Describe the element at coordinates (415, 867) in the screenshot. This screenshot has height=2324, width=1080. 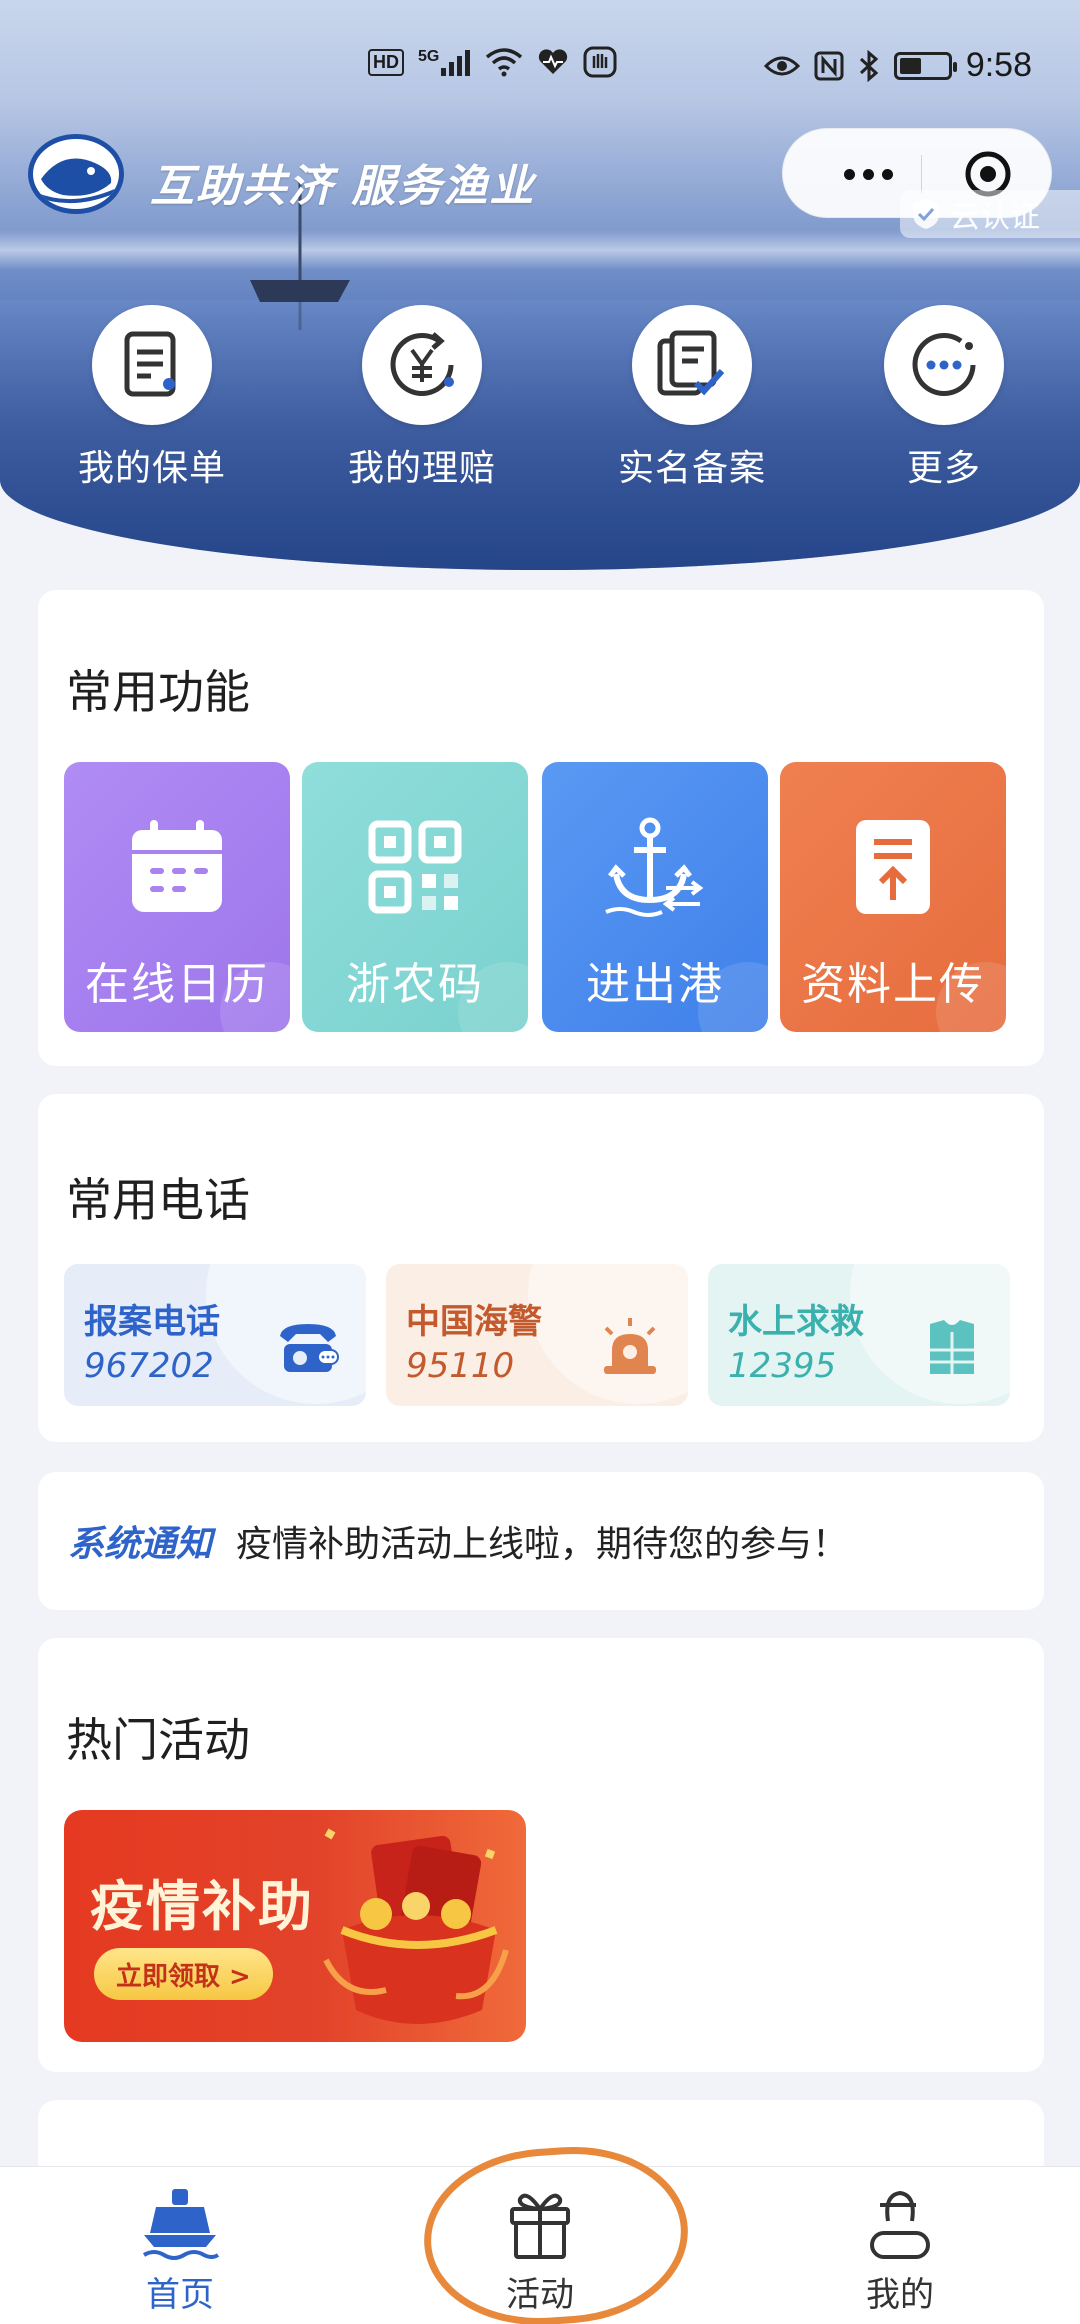
I see `qr-code-icon` at that location.